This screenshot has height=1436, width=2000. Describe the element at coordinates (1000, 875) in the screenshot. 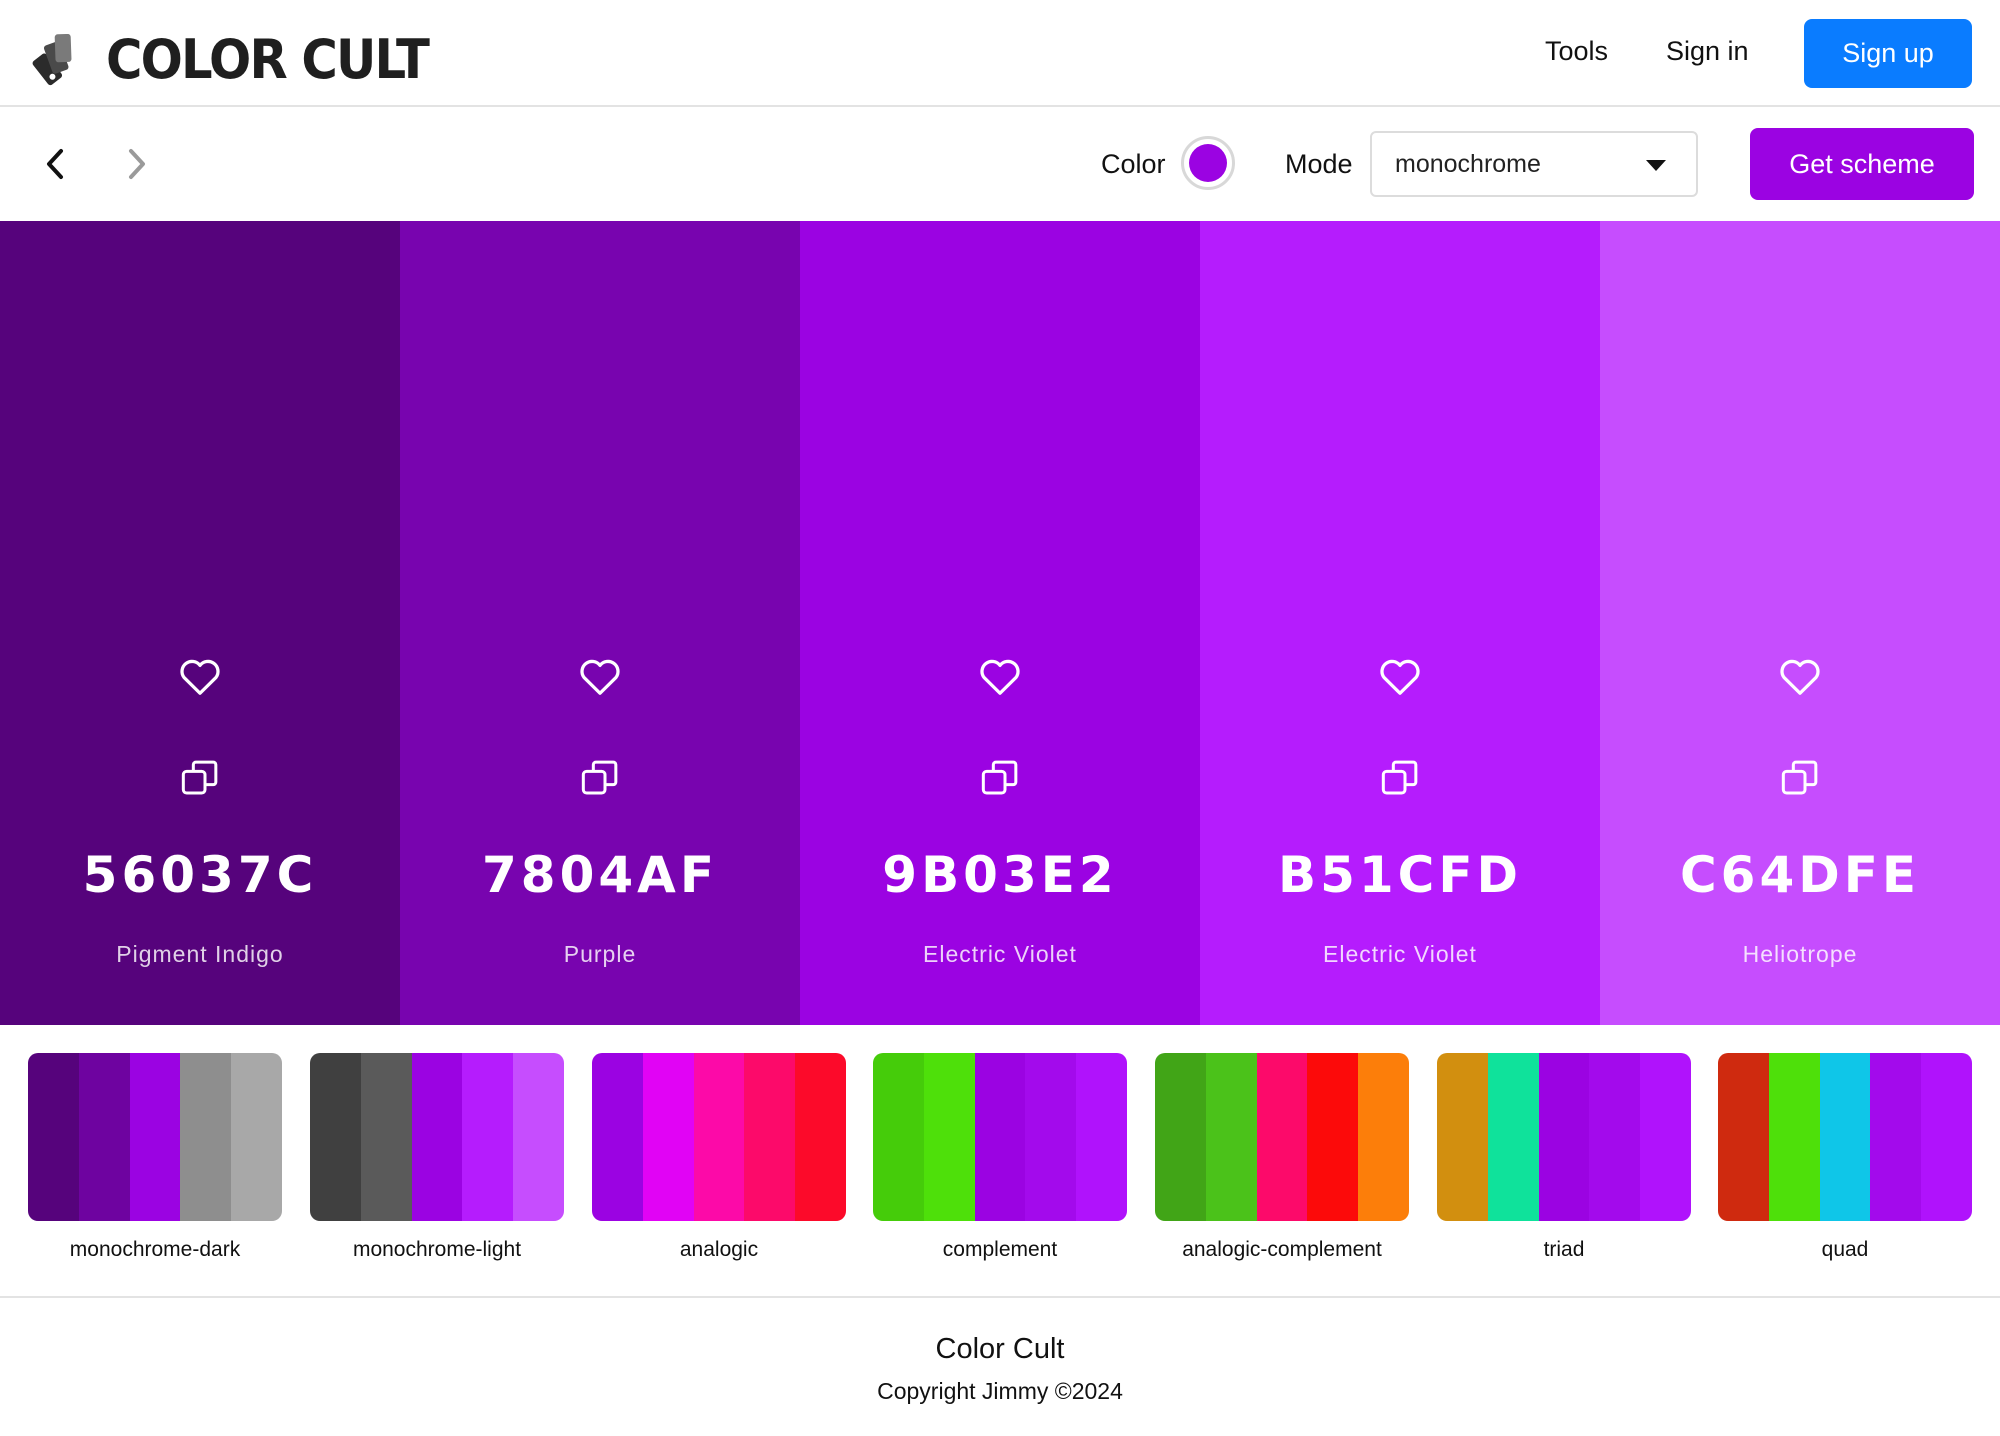

I see `color-hex-value: 9B03E2` at that location.